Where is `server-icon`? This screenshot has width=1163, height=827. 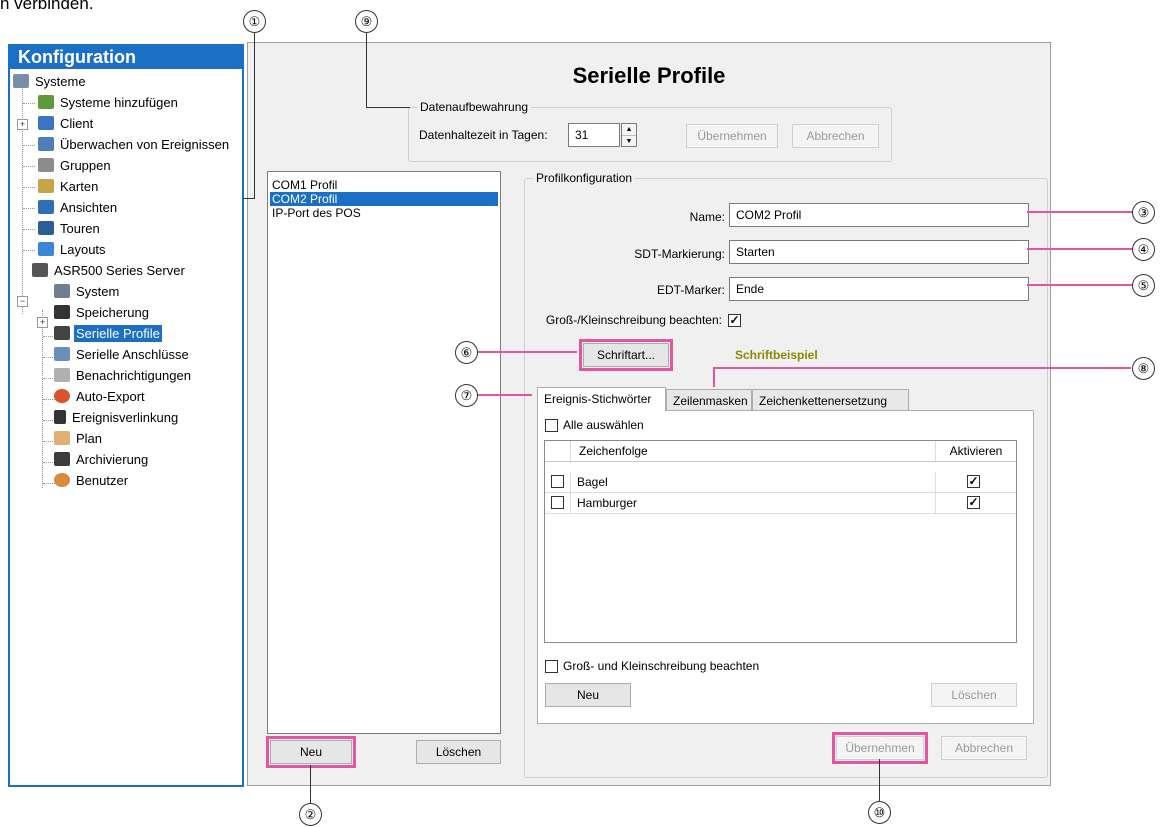
server-icon is located at coordinates (40, 270).